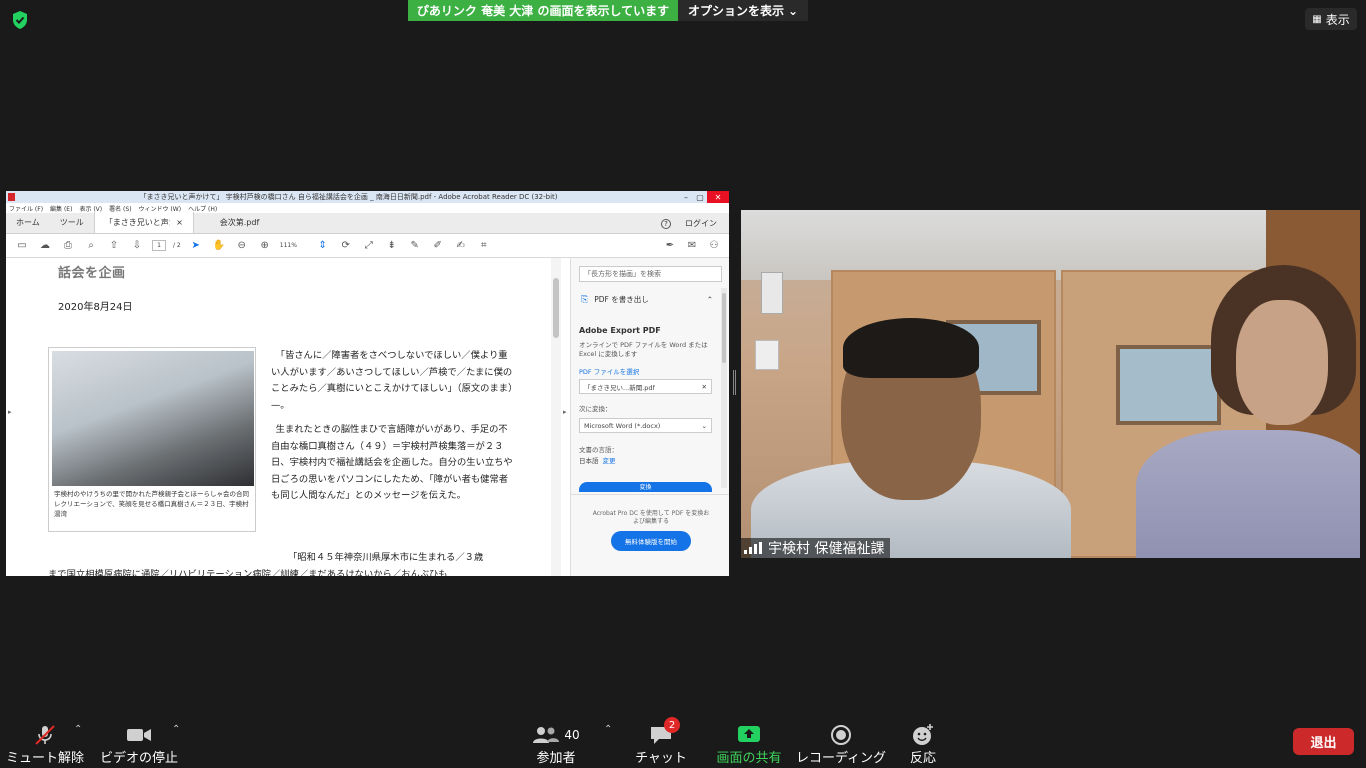 The image size is (1366, 768). Describe the element at coordinates (159, 245) in the screenshot. I see `page-number-input: 1` at that location.